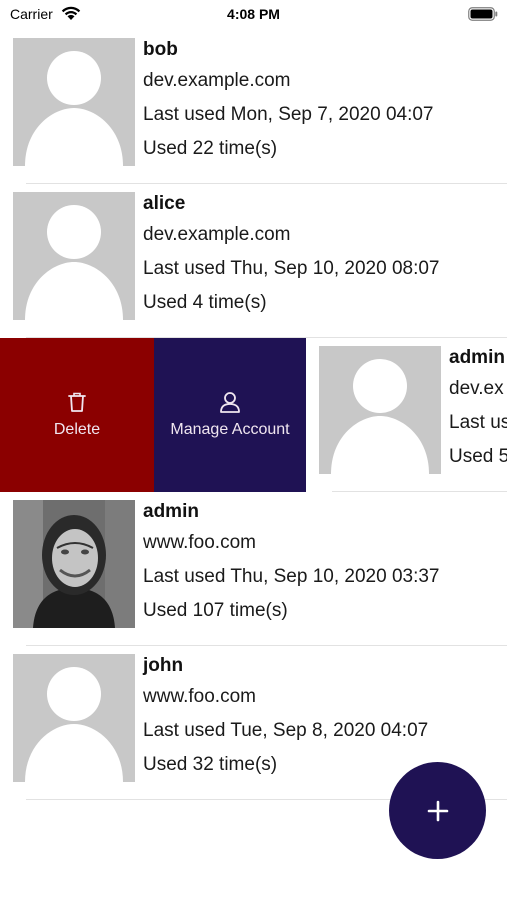  Describe the element at coordinates (77, 402) in the screenshot. I see `trash-icon` at that location.